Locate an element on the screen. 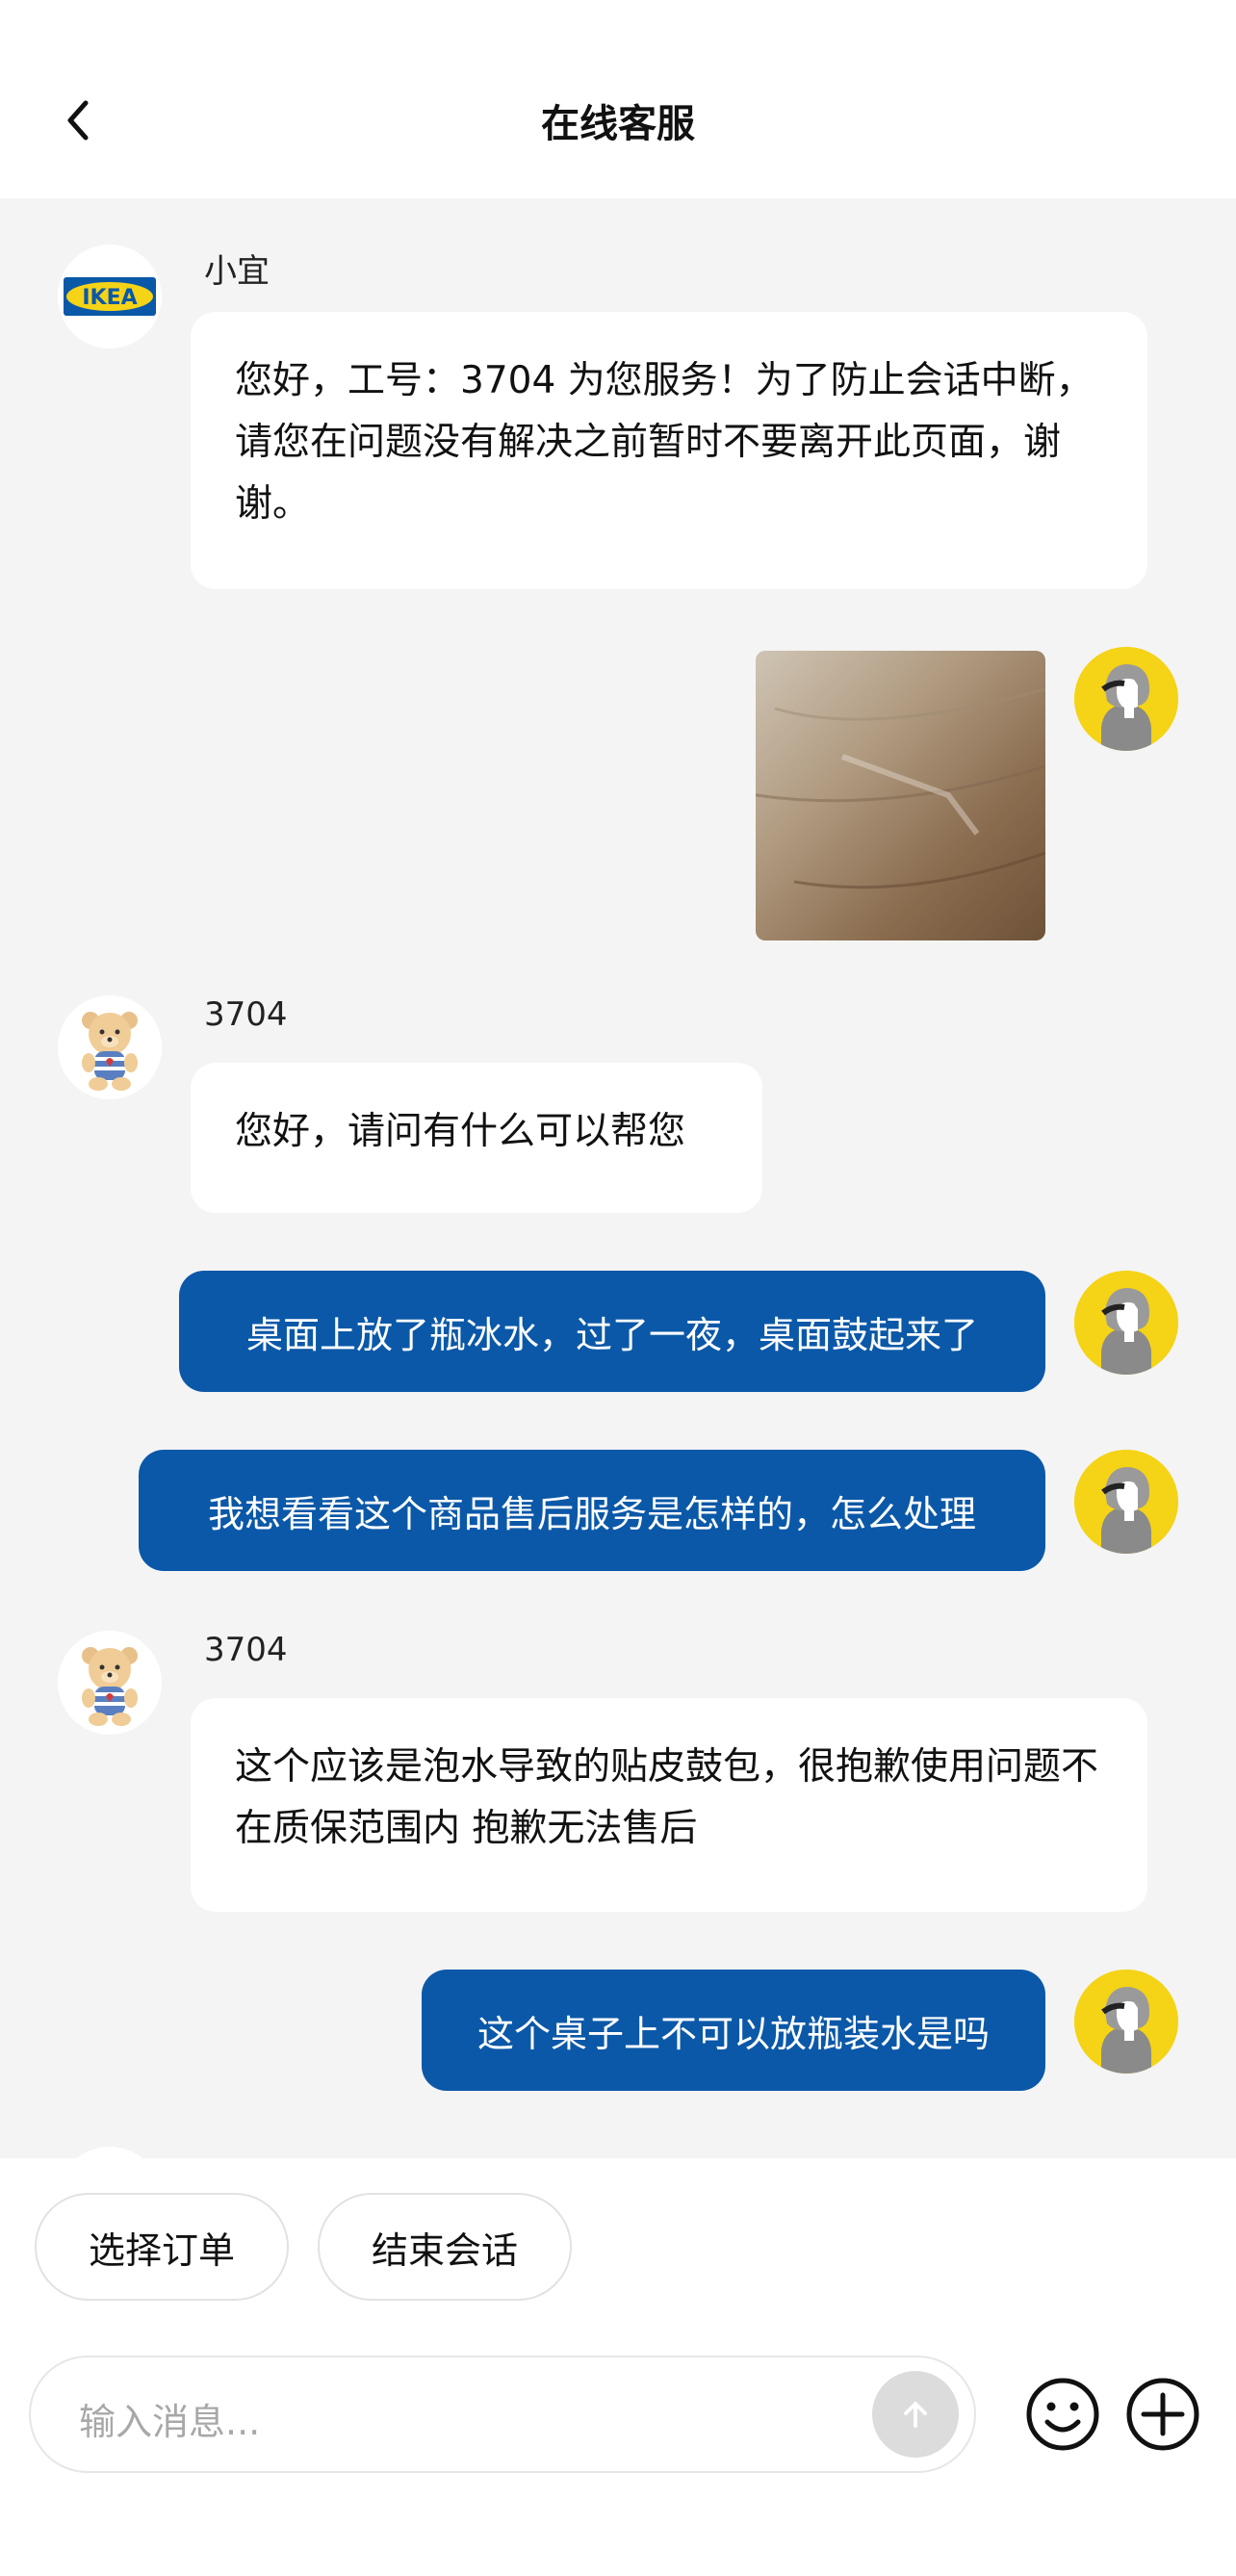 This screenshot has height=2576, width=1236. send-button is located at coordinates (915, 2414).